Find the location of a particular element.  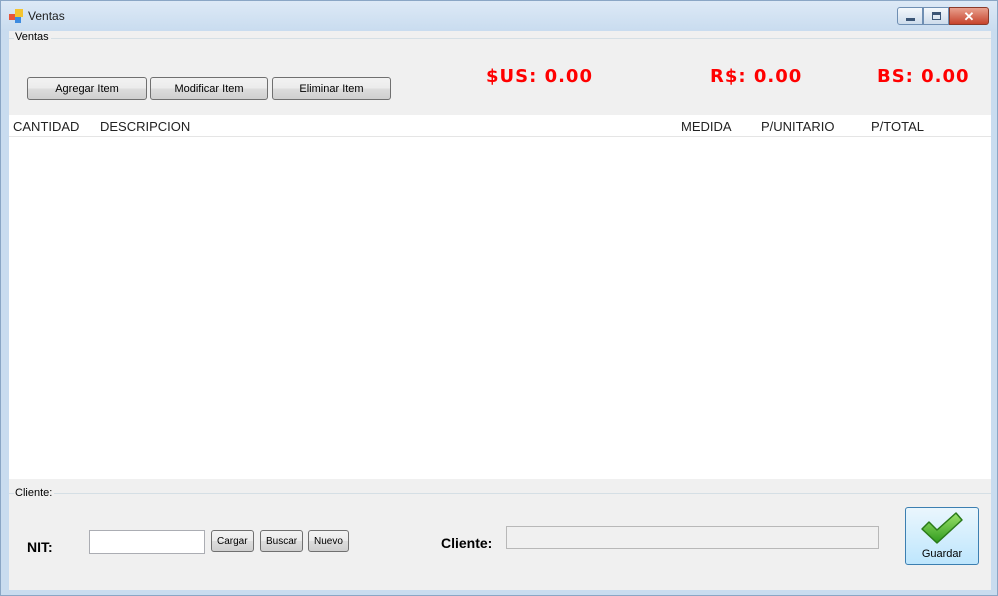

modify-item-button: Modificar Item is located at coordinates (209, 88).